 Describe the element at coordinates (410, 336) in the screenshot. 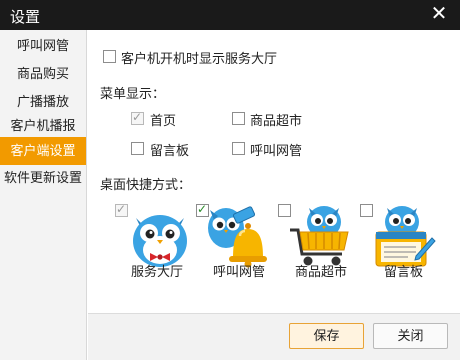

I see `close-button: 关闭` at that location.